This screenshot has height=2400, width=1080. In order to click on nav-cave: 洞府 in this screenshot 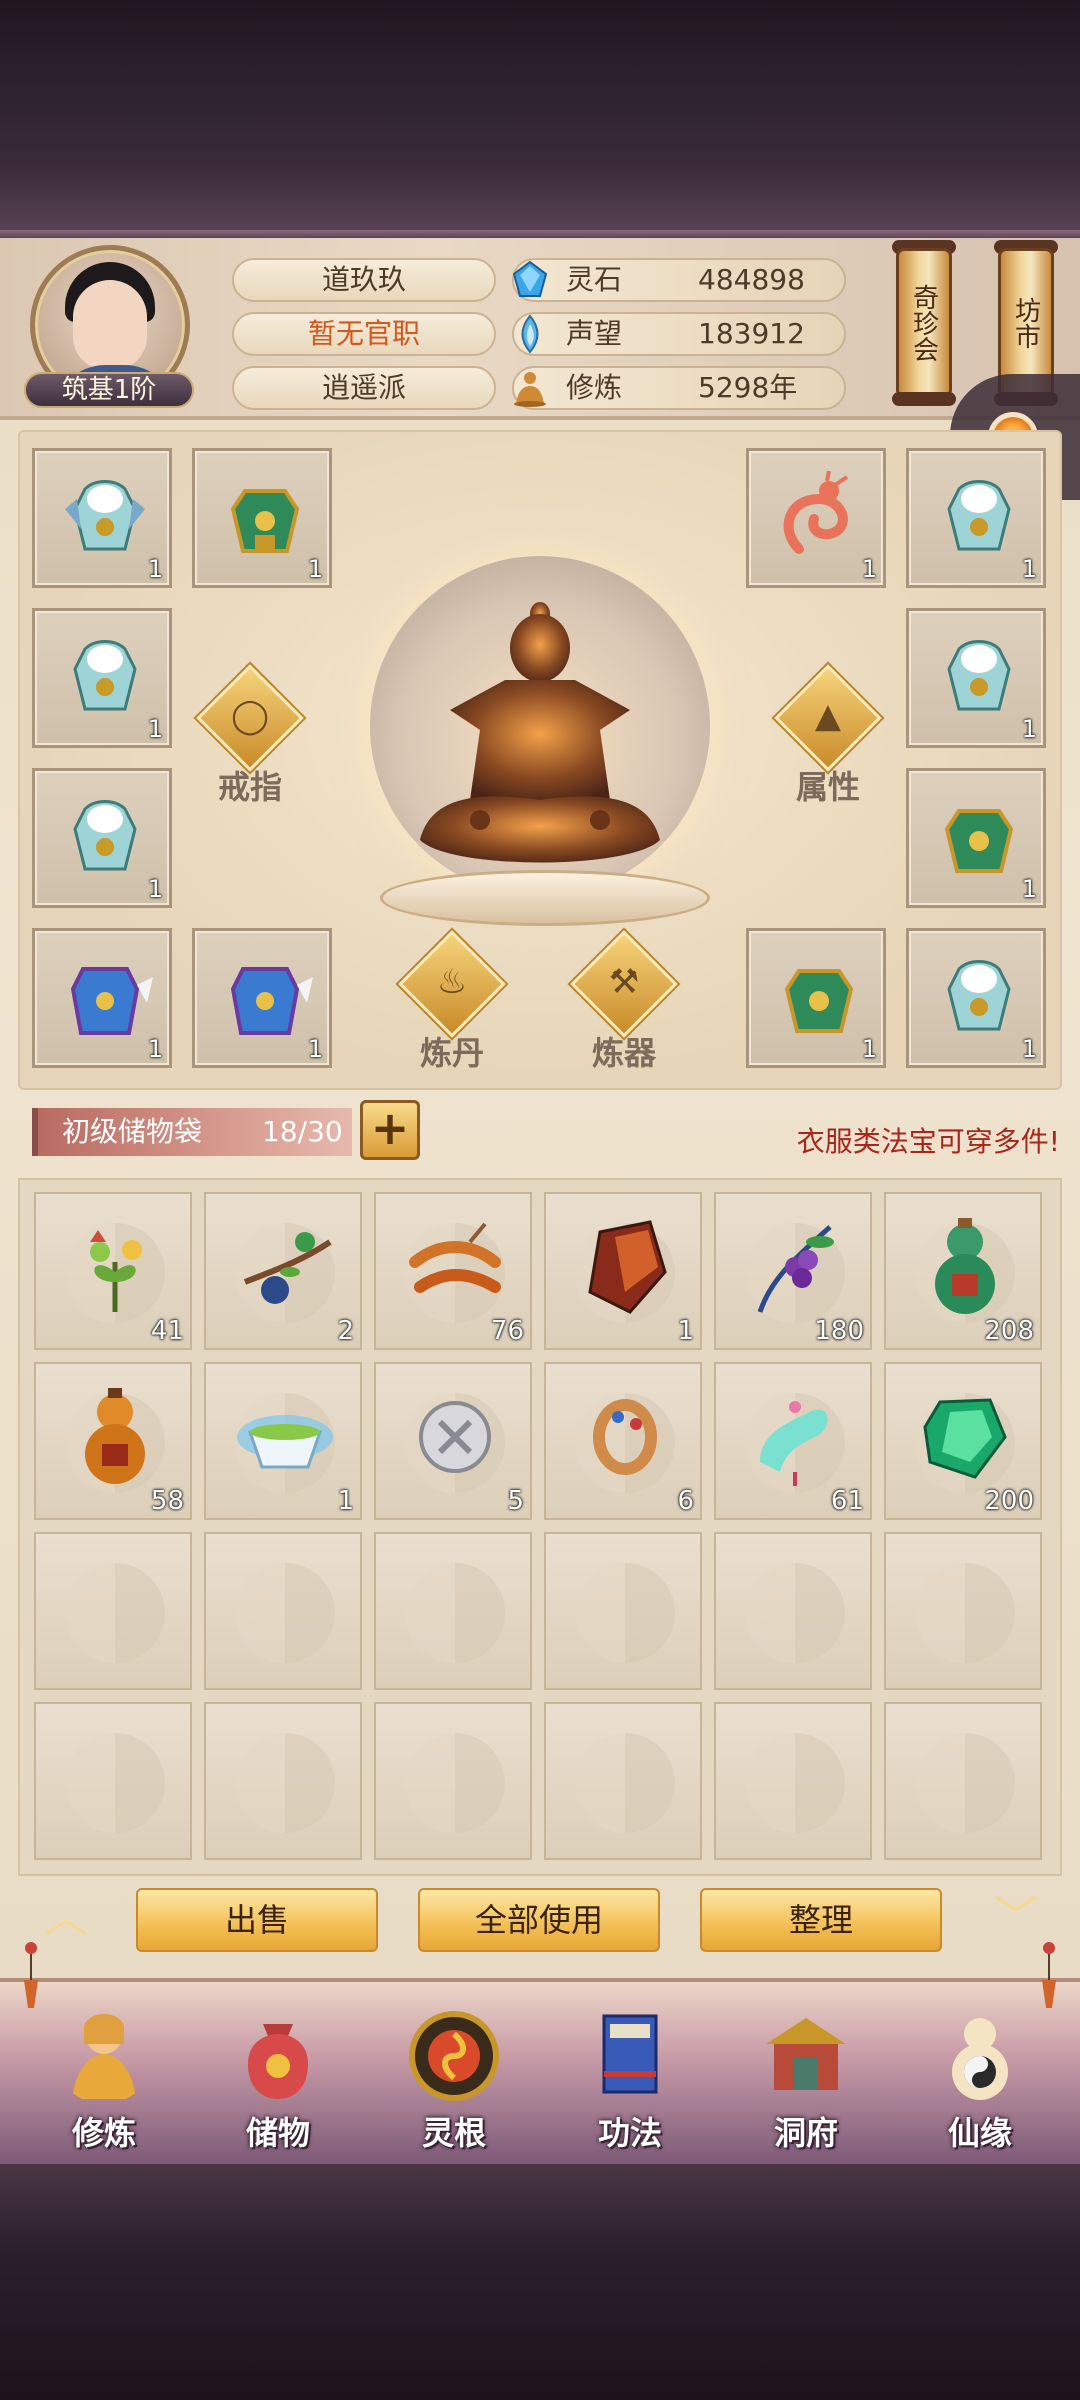, I will do `click(806, 2078)`.